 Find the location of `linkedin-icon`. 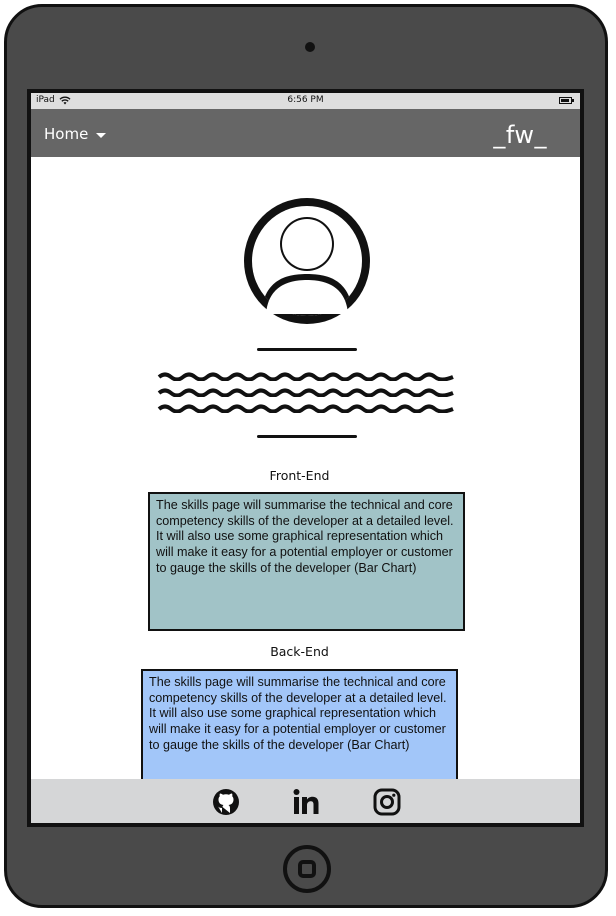

linkedin-icon is located at coordinates (306, 802).